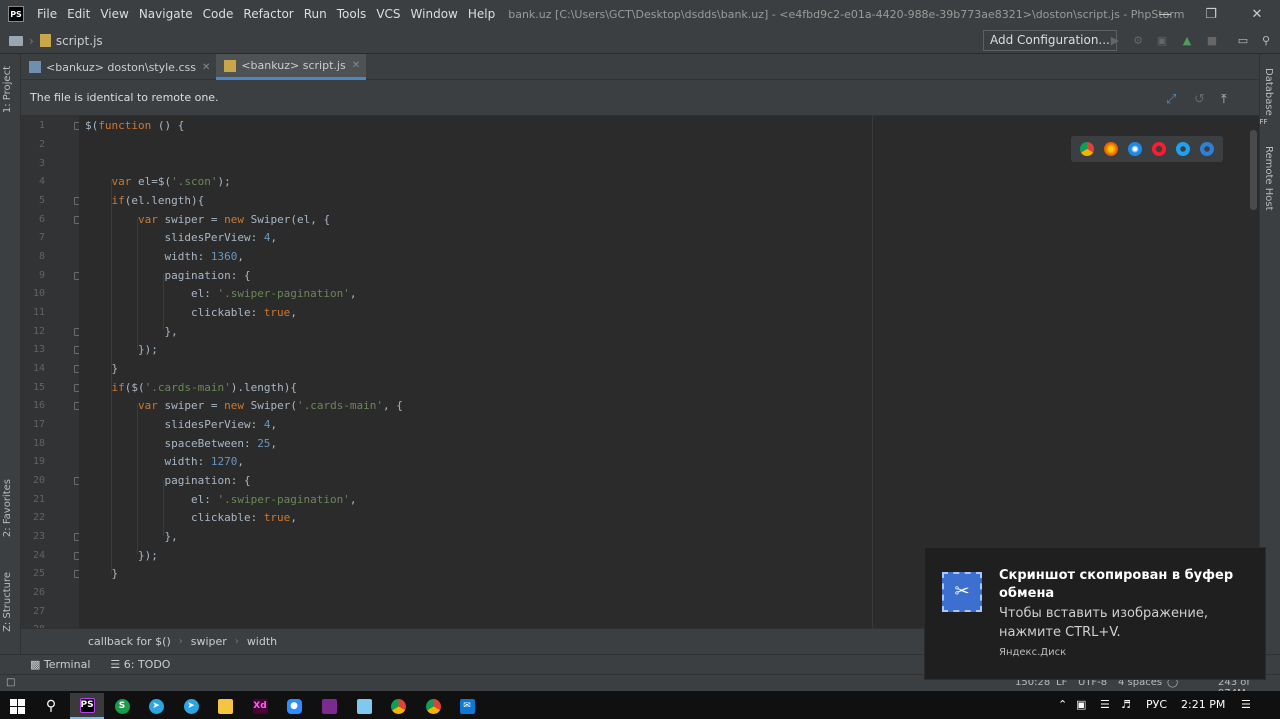 This screenshot has width=1280, height=719. Describe the element at coordinates (1165, 14) in the screenshot. I see `minimize-button: —` at that location.